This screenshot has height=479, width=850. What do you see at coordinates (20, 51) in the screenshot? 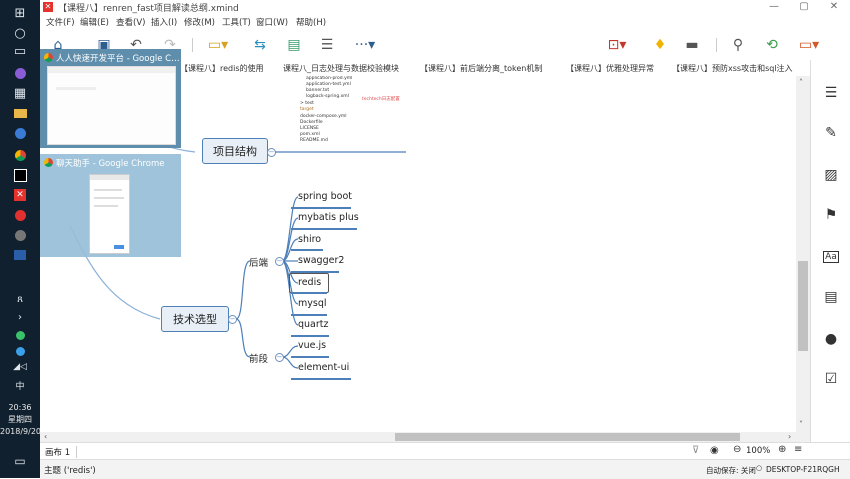
I see `task-view-icon: ▭` at bounding box center [20, 51].